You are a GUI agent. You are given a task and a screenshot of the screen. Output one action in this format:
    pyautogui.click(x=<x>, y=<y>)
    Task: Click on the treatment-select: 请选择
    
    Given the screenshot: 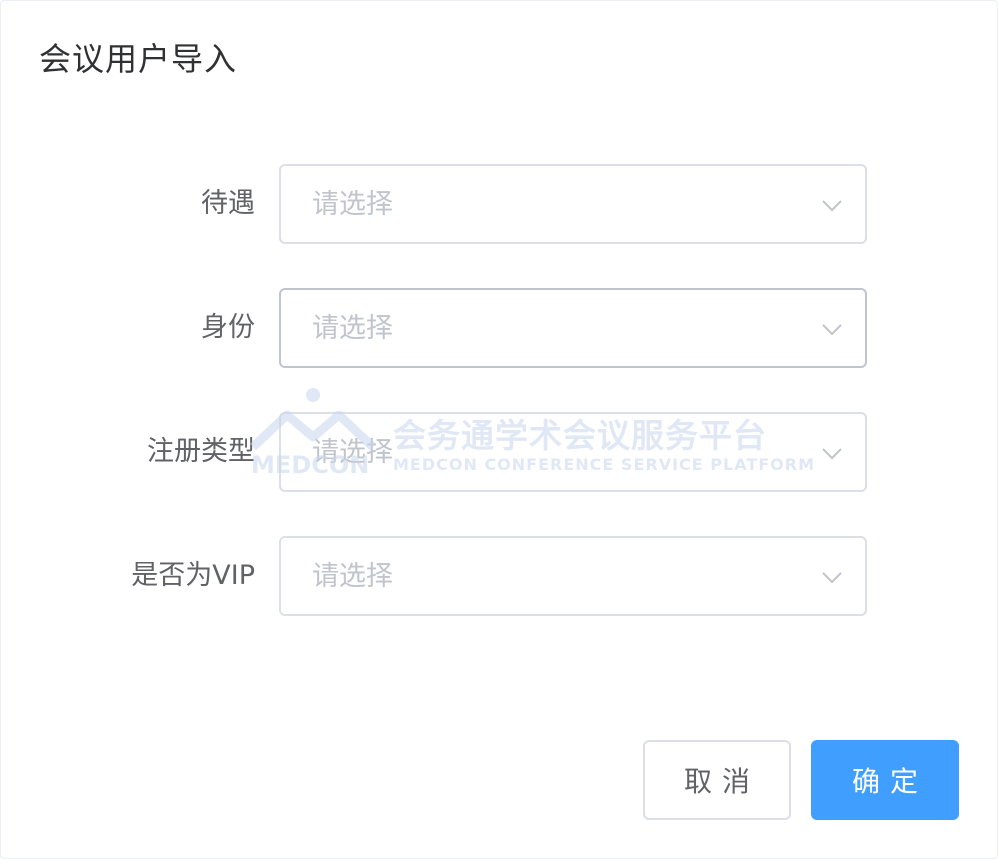 What is the action you would take?
    pyautogui.click(x=573, y=204)
    